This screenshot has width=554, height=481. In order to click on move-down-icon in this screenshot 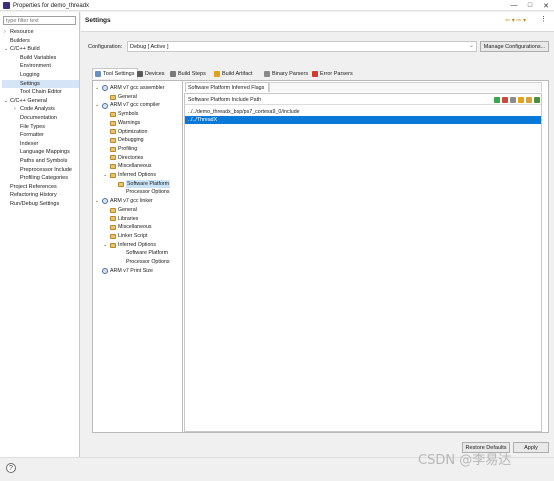, I will do `click(537, 100)`.